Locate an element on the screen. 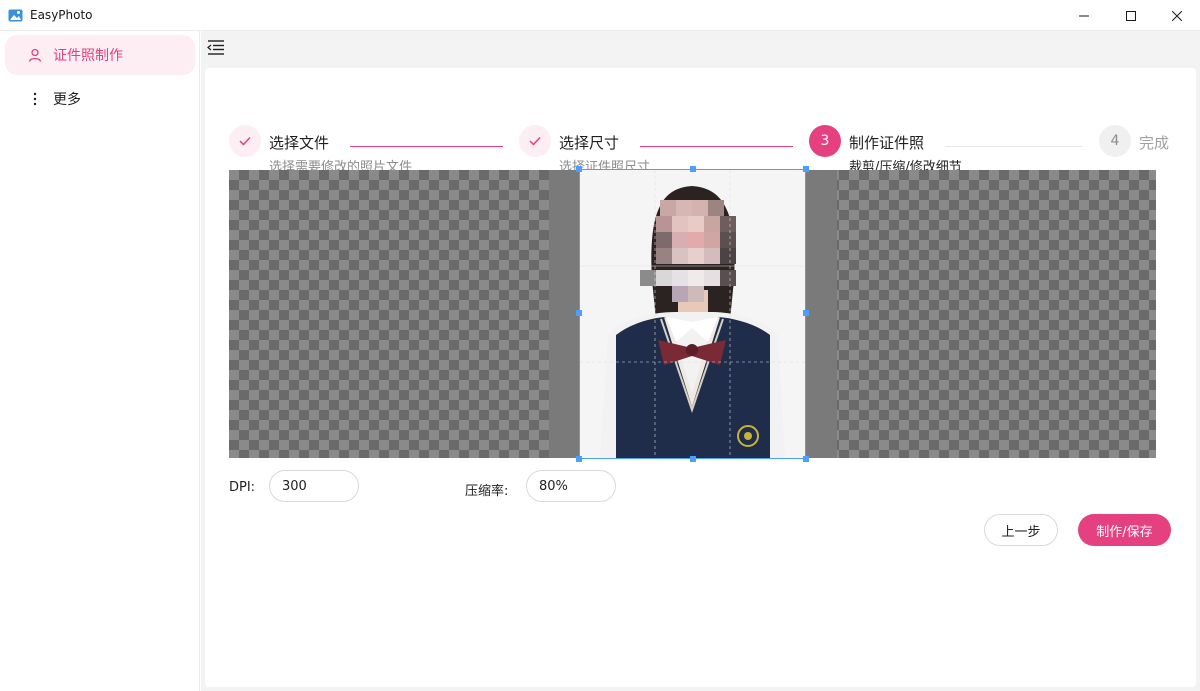 The image size is (1200, 691). step-1-check is located at coordinates (245, 141).